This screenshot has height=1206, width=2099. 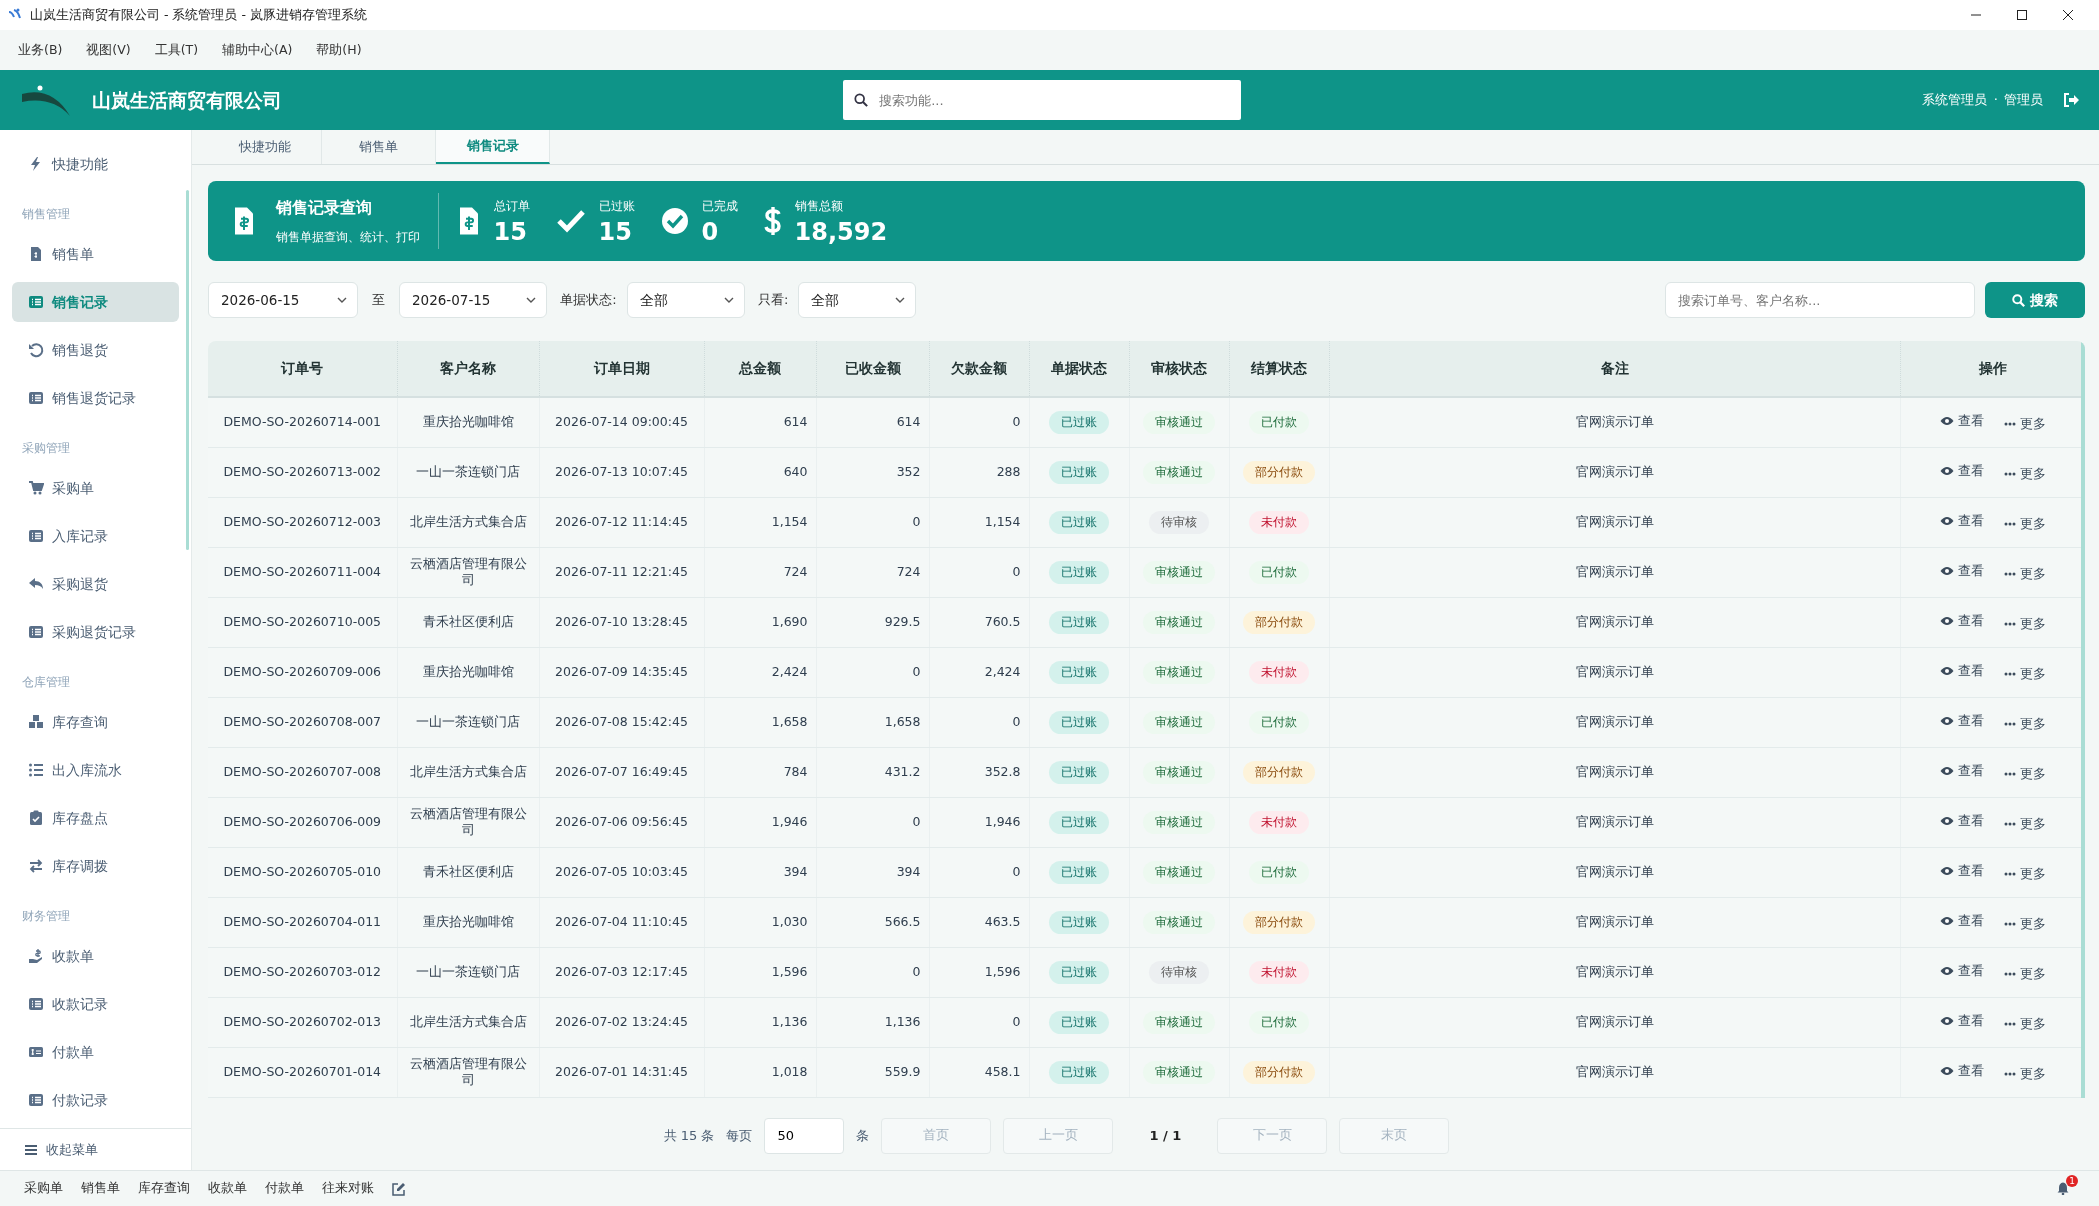 I want to click on shortcut-link: 销售单, so click(x=100, y=1188).